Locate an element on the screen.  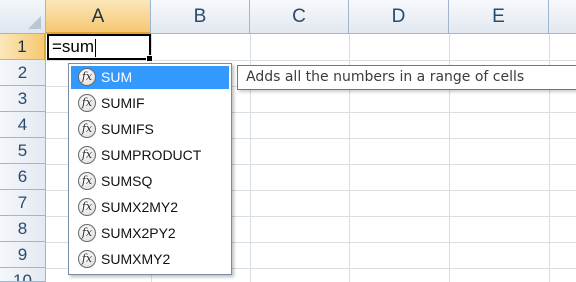
column-header-f-partial is located at coordinates (562, 17).